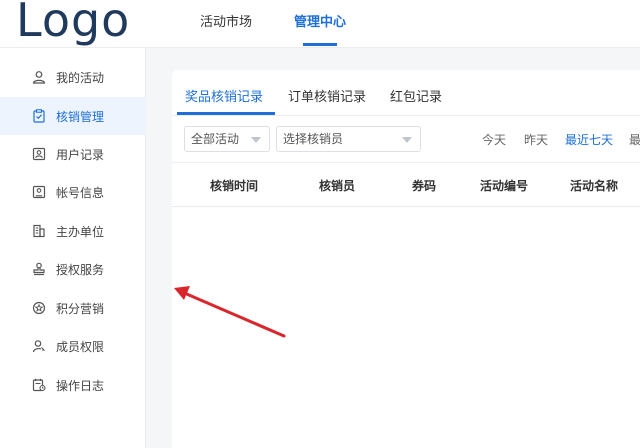 The height and width of the screenshot is (448, 640). I want to click on sidebar-item-label: 成员权限, so click(80, 346).